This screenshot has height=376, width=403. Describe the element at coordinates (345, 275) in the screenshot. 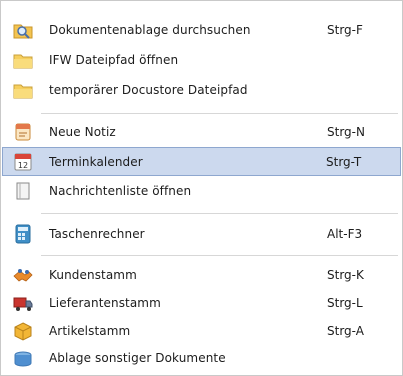

I see `menu-item-shortcut: Strg-K` at that location.